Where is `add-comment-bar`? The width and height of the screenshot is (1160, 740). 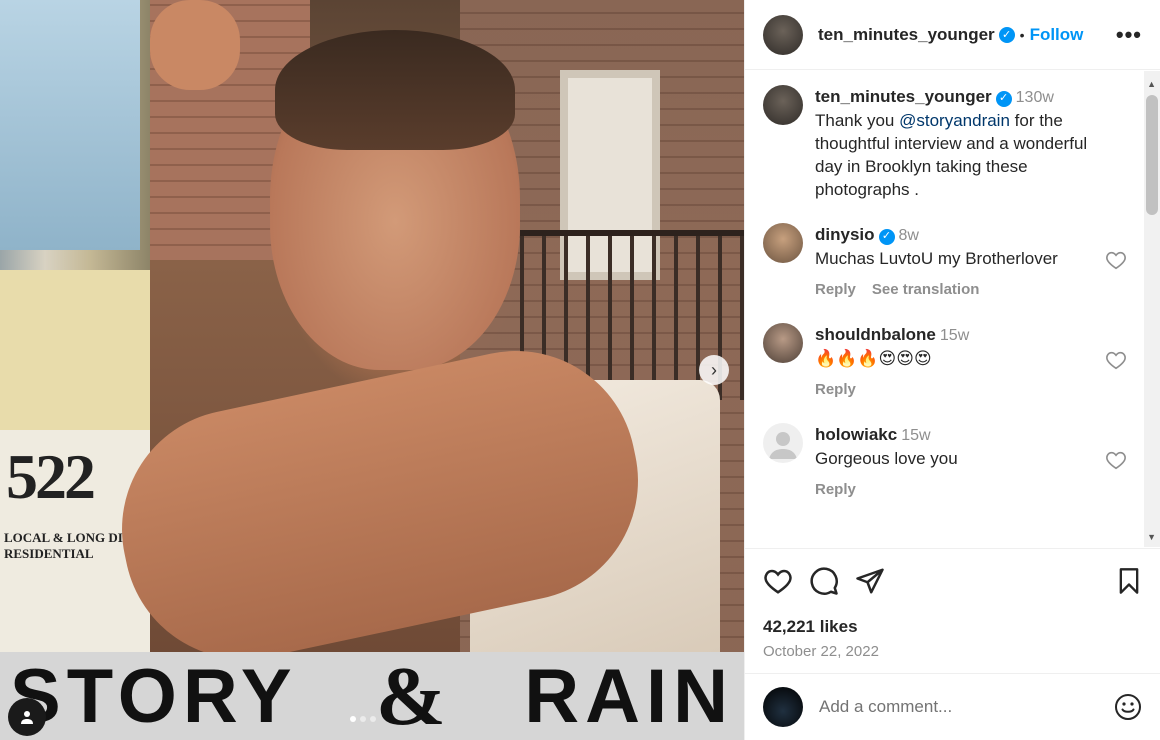 add-comment-bar is located at coordinates (952, 706).